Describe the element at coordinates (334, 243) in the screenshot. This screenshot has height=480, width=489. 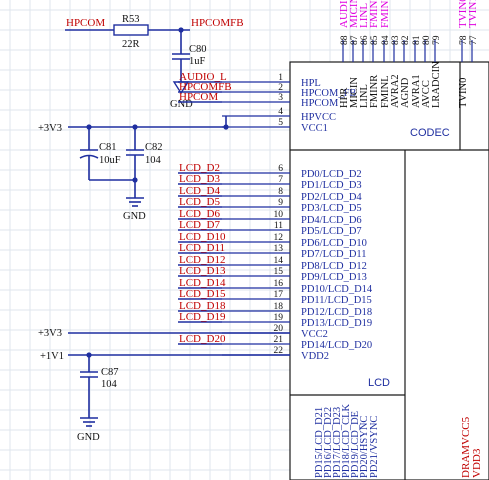
I see `pin-name-12: PD6/LCD_D10` at that location.